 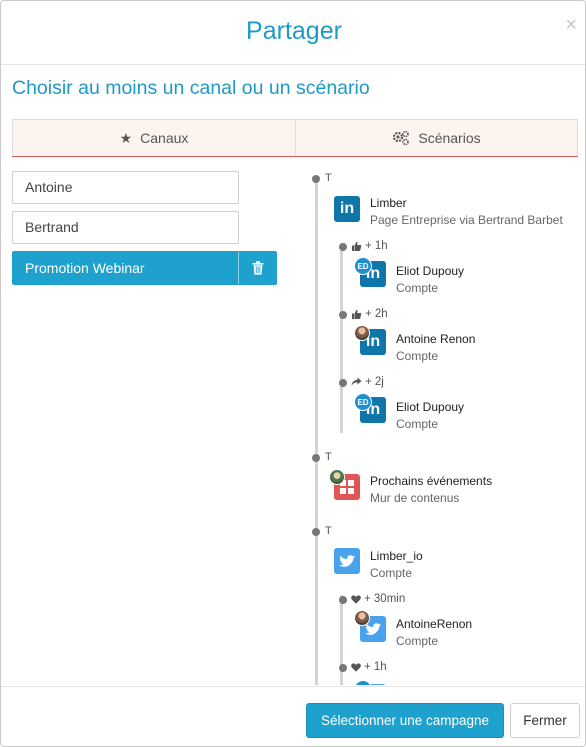 What do you see at coordinates (436, 339) in the screenshot?
I see `action-title: Antoine Renon` at bounding box center [436, 339].